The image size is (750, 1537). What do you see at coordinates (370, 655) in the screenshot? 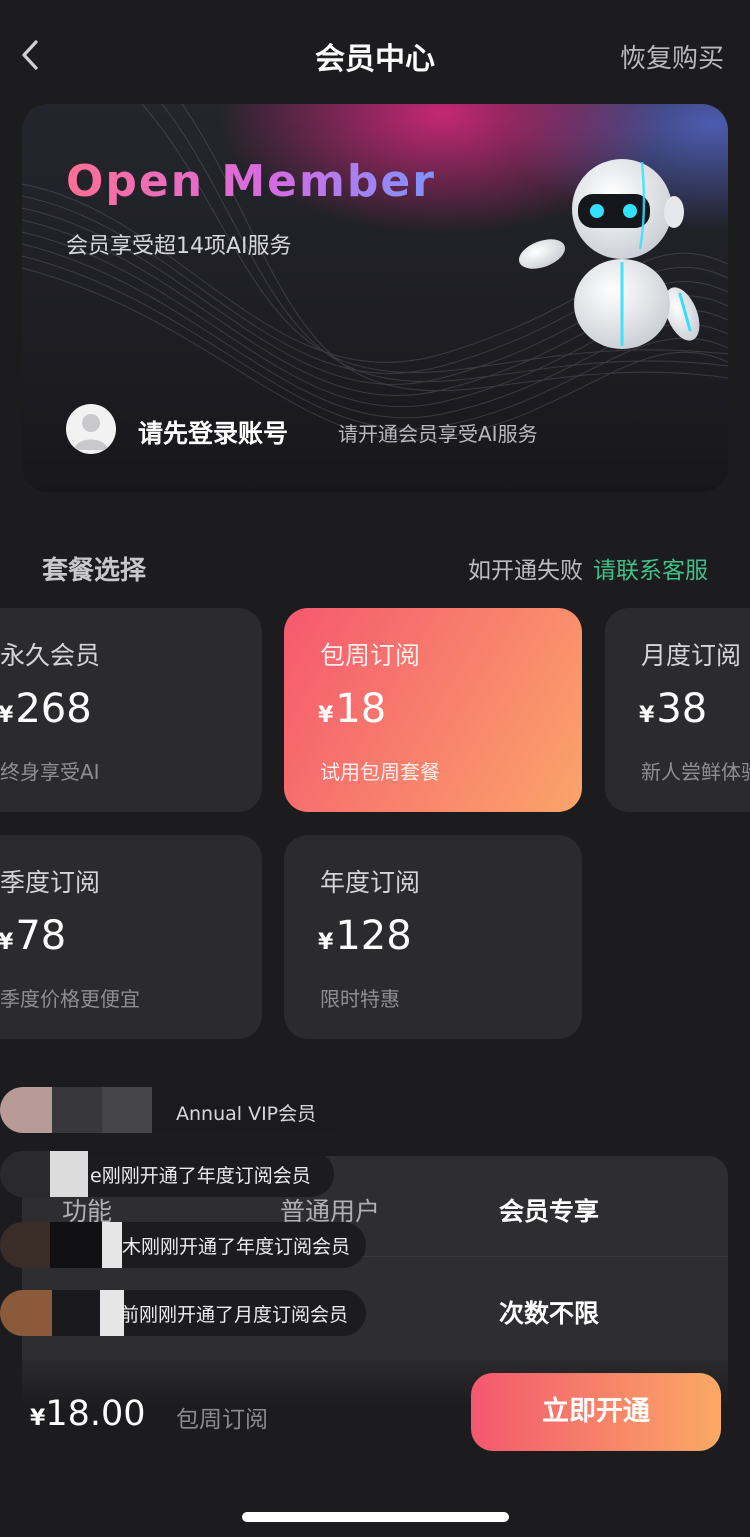
I see `plan-name: 包周订阅` at bounding box center [370, 655].